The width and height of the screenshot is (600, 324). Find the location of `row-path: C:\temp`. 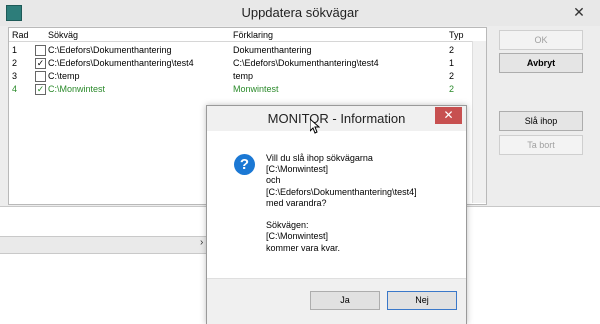

row-path: C:\temp is located at coordinates (64, 76).